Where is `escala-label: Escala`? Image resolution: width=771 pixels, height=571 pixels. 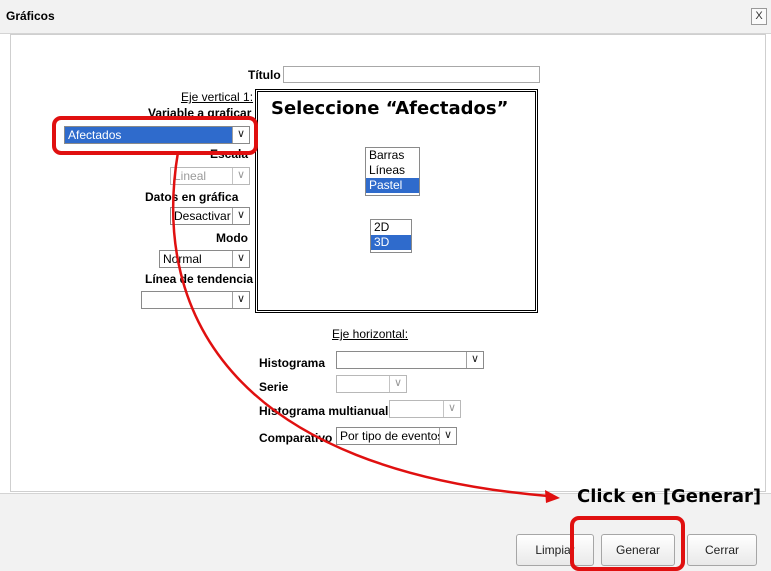
escala-label: Escala is located at coordinates (229, 154).